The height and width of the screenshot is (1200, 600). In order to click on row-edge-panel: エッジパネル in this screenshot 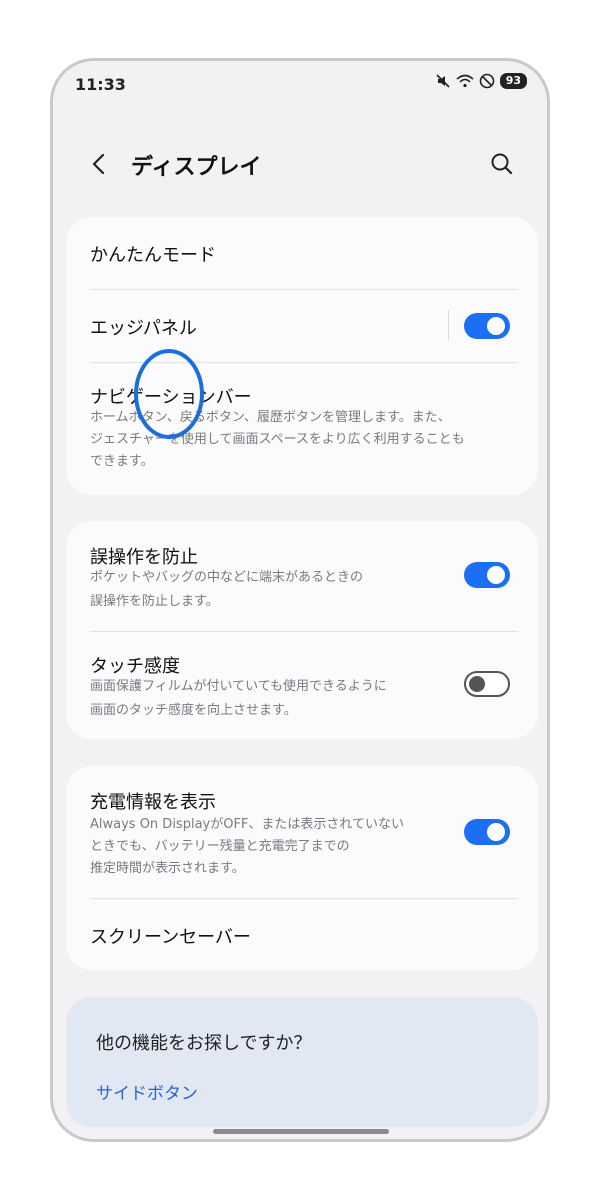, I will do `click(302, 326)`.